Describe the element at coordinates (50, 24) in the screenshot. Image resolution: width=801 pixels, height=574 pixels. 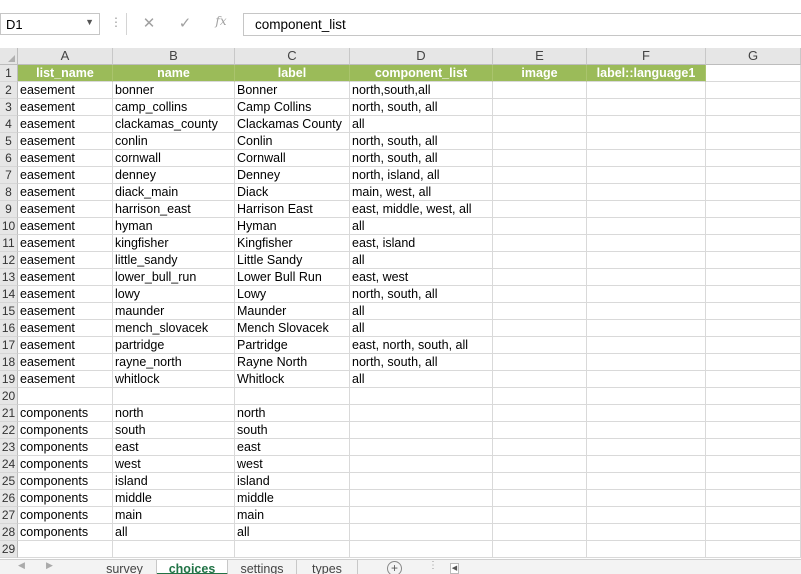
I see `name-box: D1 ▼` at that location.